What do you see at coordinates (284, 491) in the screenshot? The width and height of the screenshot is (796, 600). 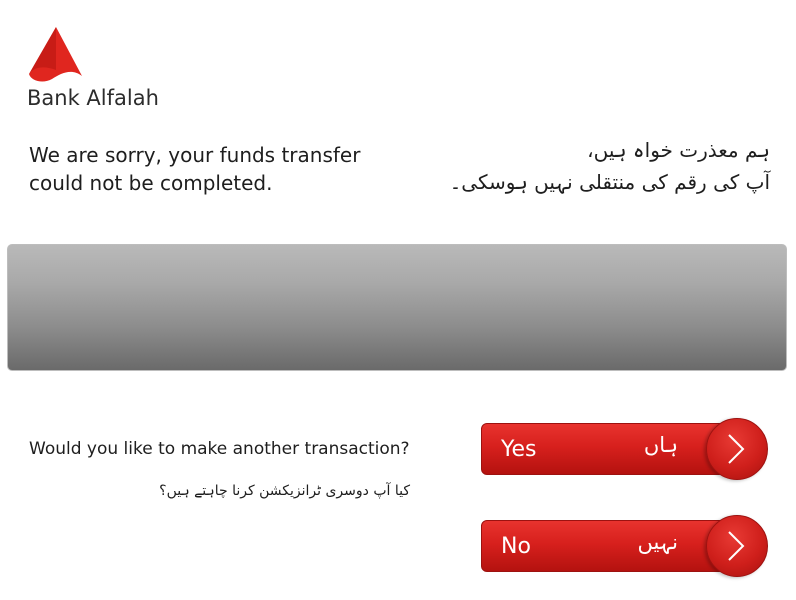 I see `another-transaction-question-urdu: کیا آپ دوسری ٹرانزیکشن کرنا چاہتے ہیں؟` at bounding box center [284, 491].